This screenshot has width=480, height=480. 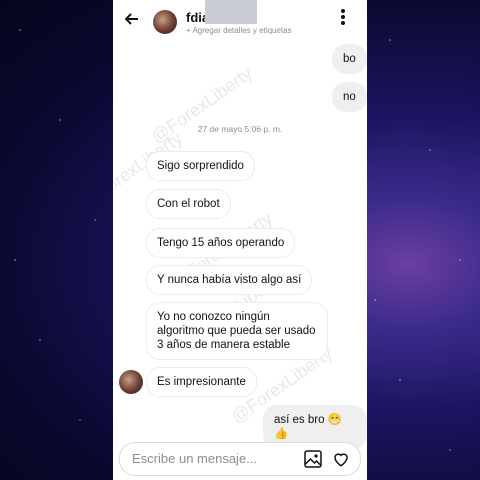 What do you see at coordinates (229, 280) in the screenshot?
I see `message-incoming: Y nunca había visto algo así` at bounding box center [229, 280].